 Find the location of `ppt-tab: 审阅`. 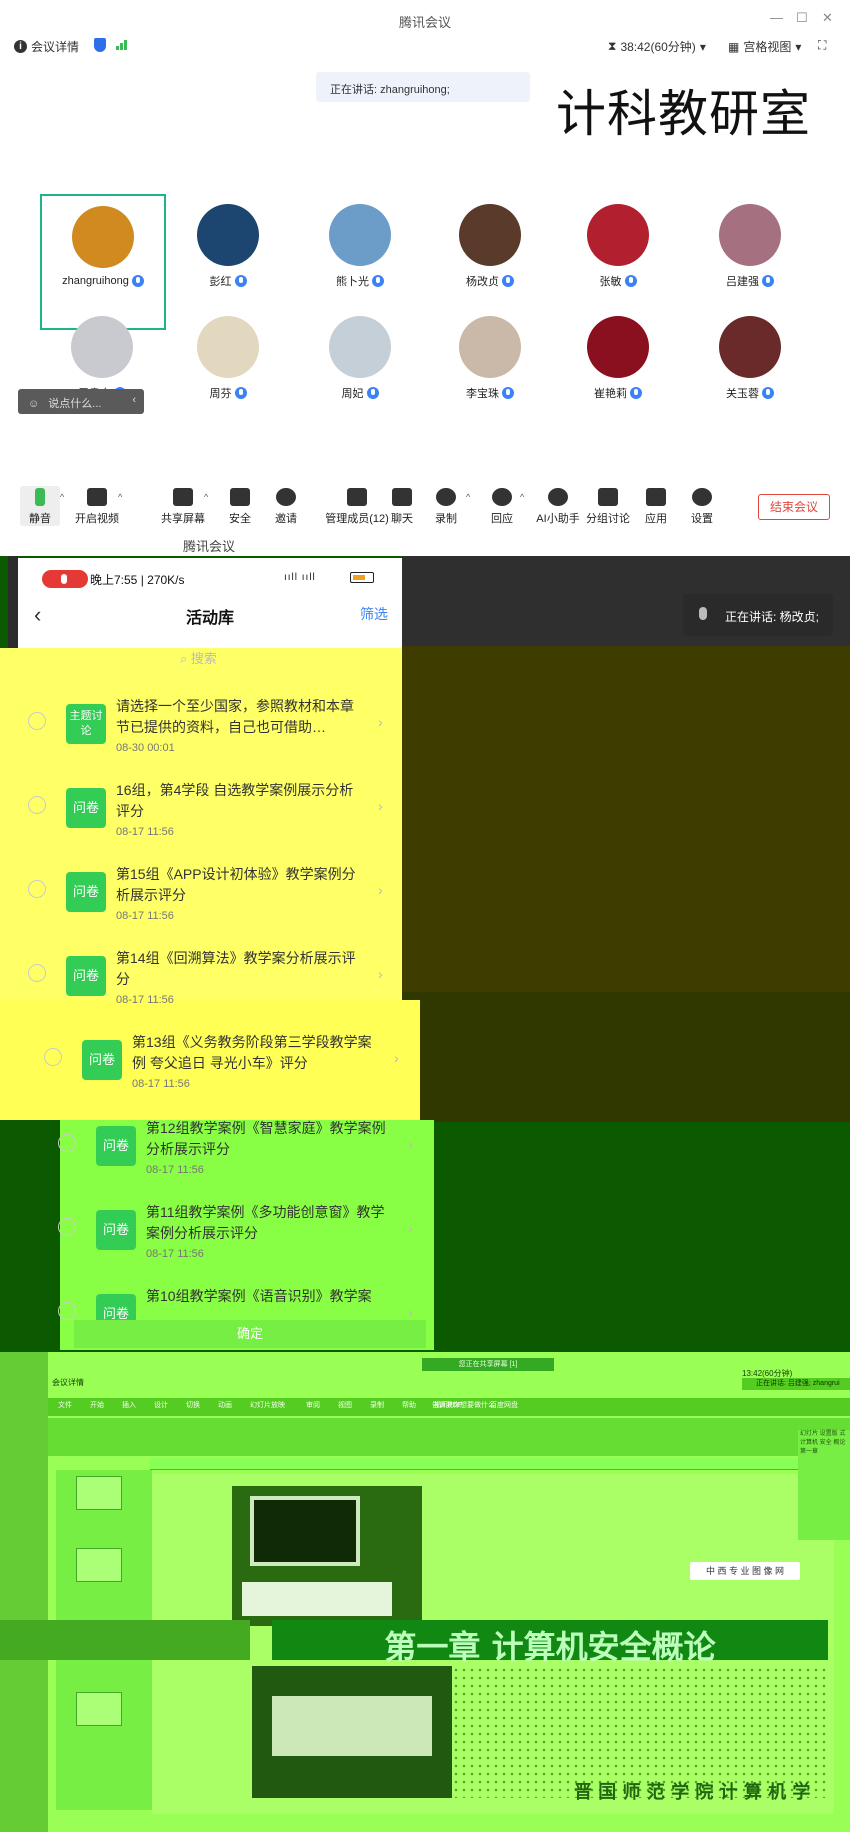

ppt-tab: 审阅 is located at coordinates (313, 1405).